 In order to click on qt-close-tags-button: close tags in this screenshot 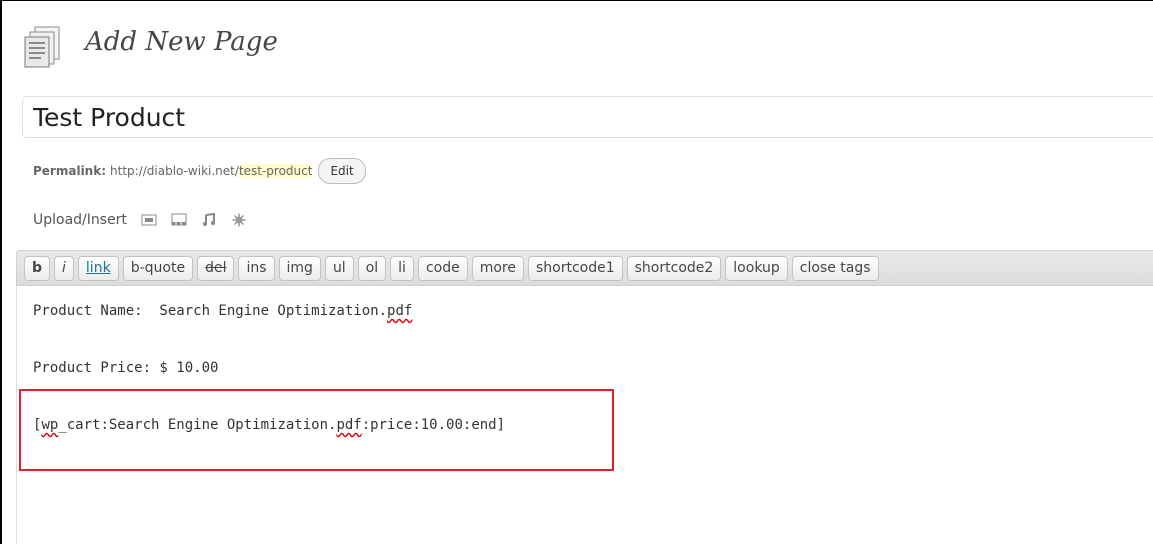, I will do `click(835, 268)`.